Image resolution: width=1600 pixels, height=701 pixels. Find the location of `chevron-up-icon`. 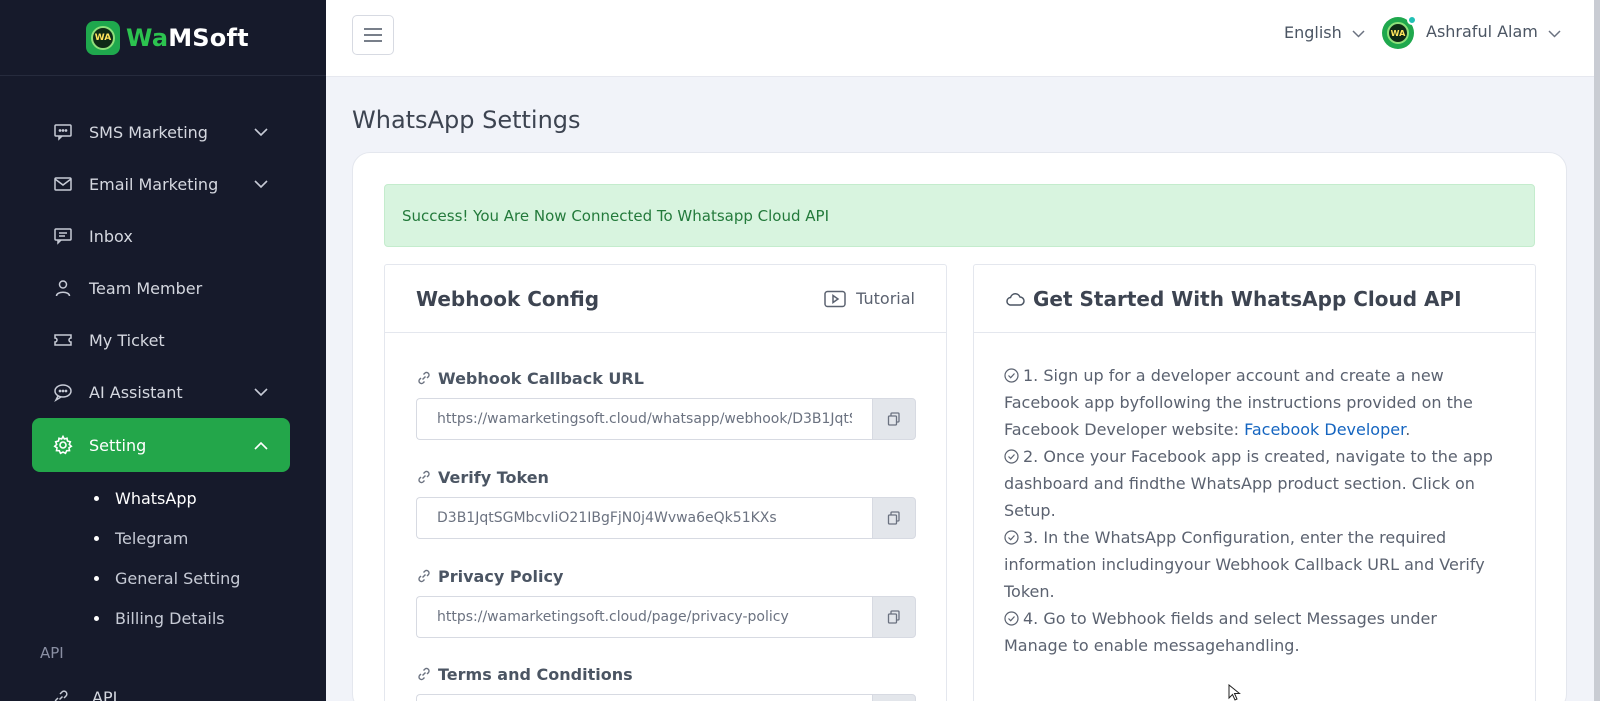

chevron-up-icon is located at coordinates (261, 445).